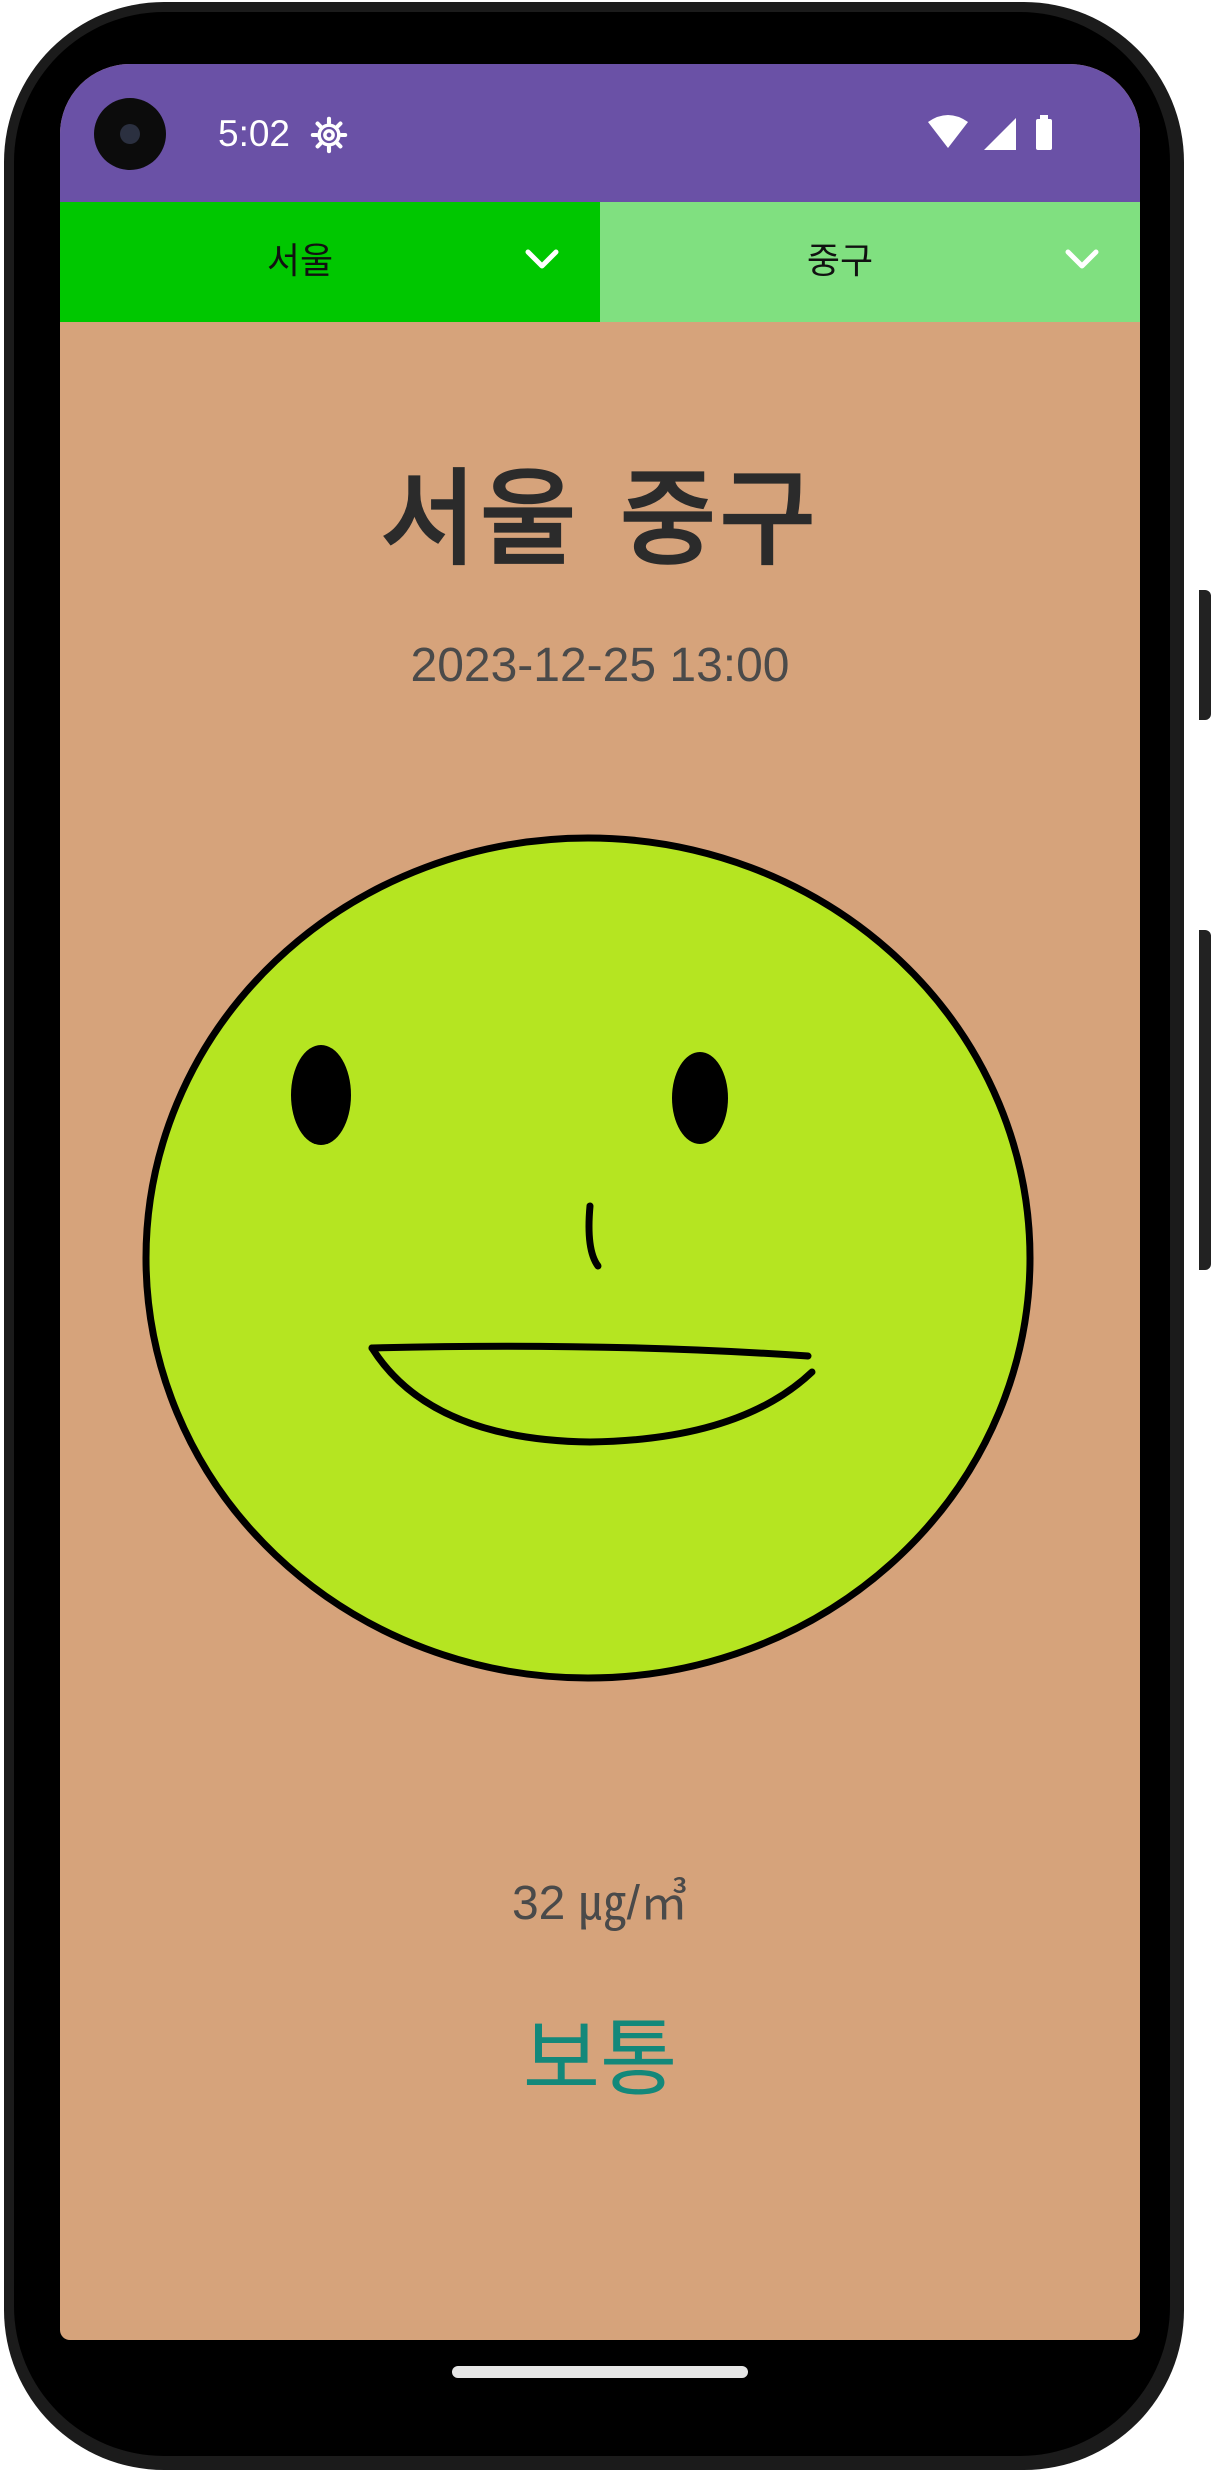  I want to click on city-spinner: 서울, so click(330, 262).